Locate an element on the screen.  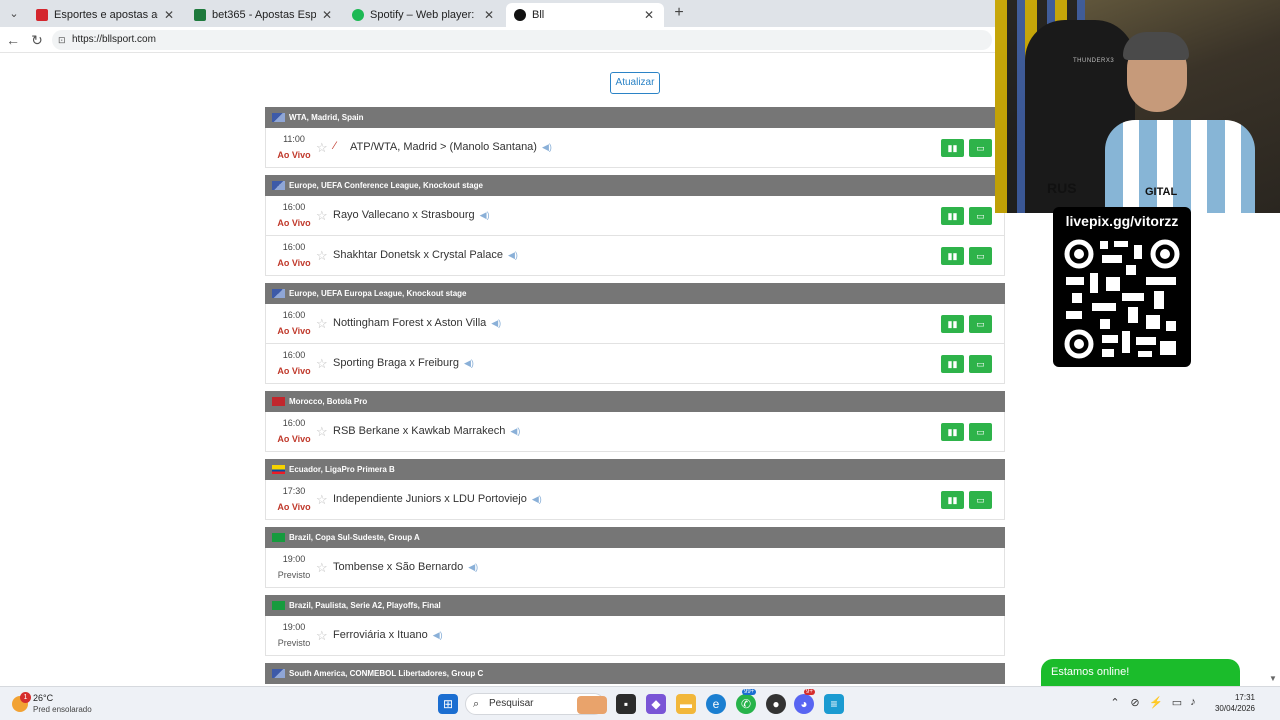
bll-favicon-icon is located at coordinates (520, 15).